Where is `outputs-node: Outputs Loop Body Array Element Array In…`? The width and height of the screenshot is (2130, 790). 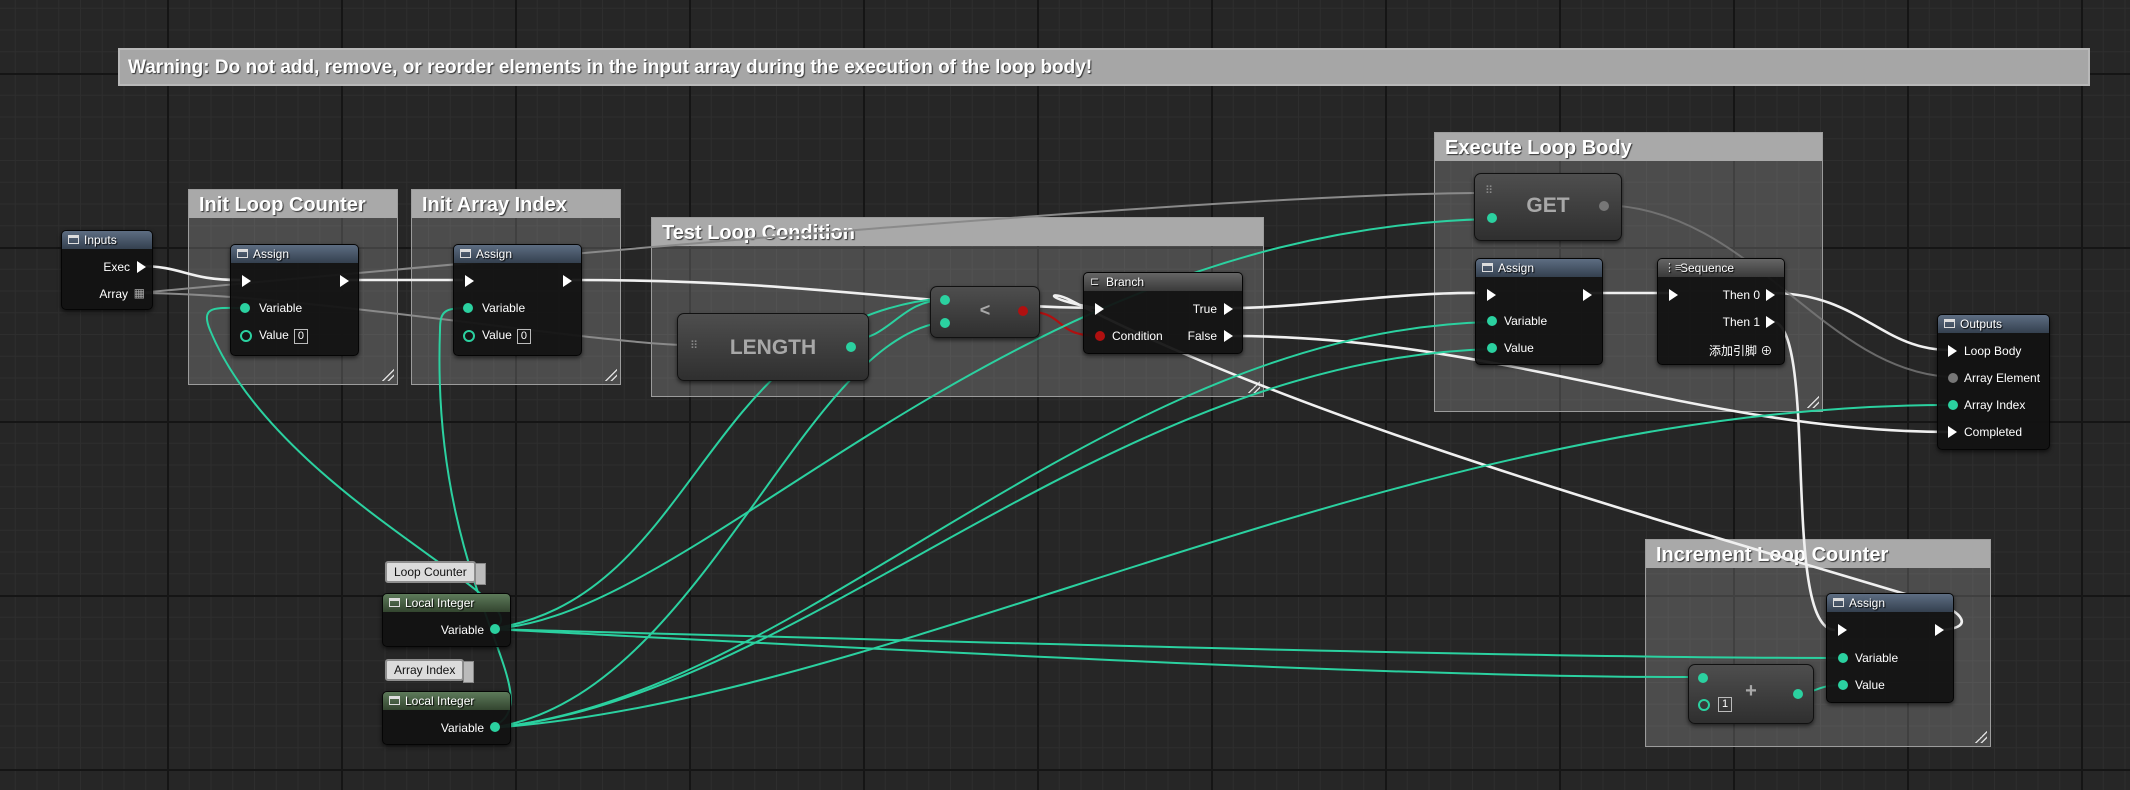
outputs-node: Outputs Loop Body Array Element Array In… is located at coordinates (1993, 382).